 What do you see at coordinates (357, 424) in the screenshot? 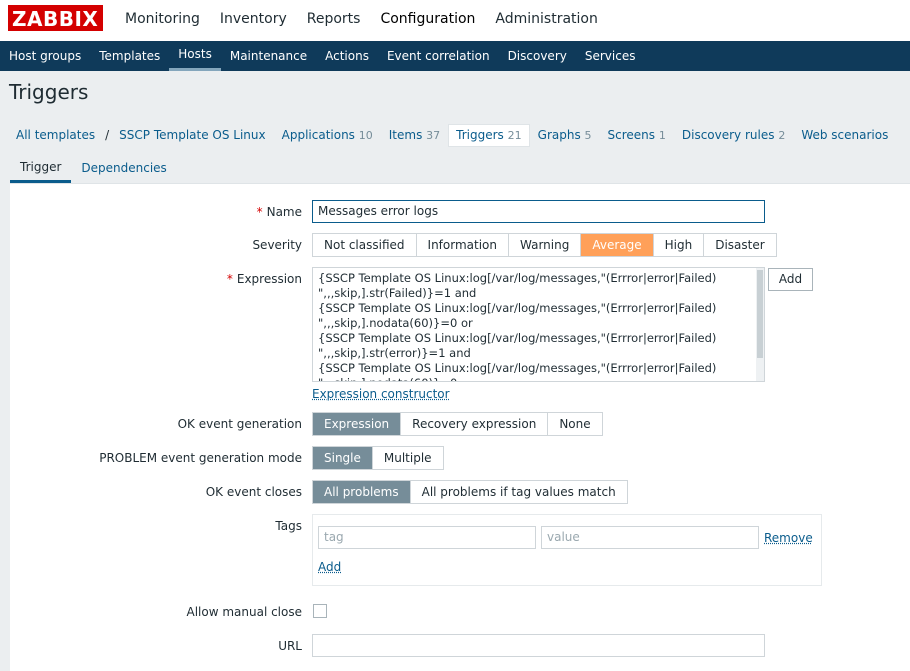
I see `ok-gen-expression: Expression` at bounding box center [357, 424].